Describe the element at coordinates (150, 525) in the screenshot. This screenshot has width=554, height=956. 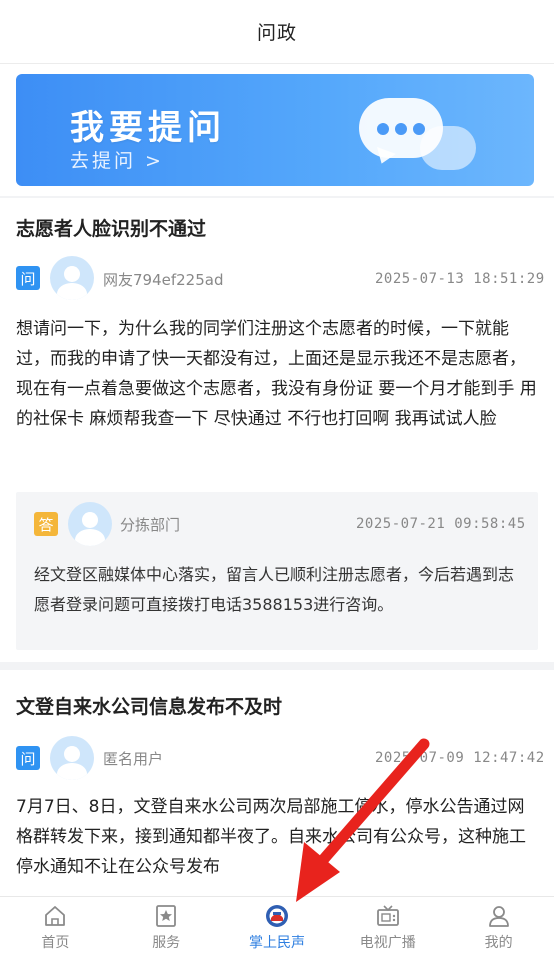
I see `reply-department: 分拣部门` at that location.